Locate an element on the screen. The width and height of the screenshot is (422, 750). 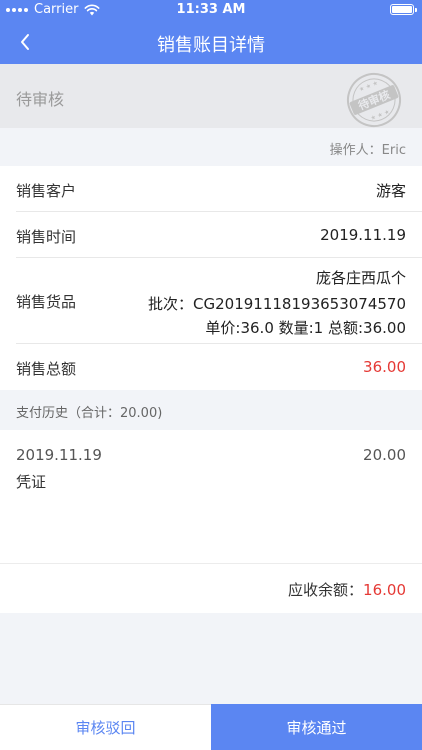
payment-history-header: 支付历史（合计：20.00) is located at coordinates (211, 410).